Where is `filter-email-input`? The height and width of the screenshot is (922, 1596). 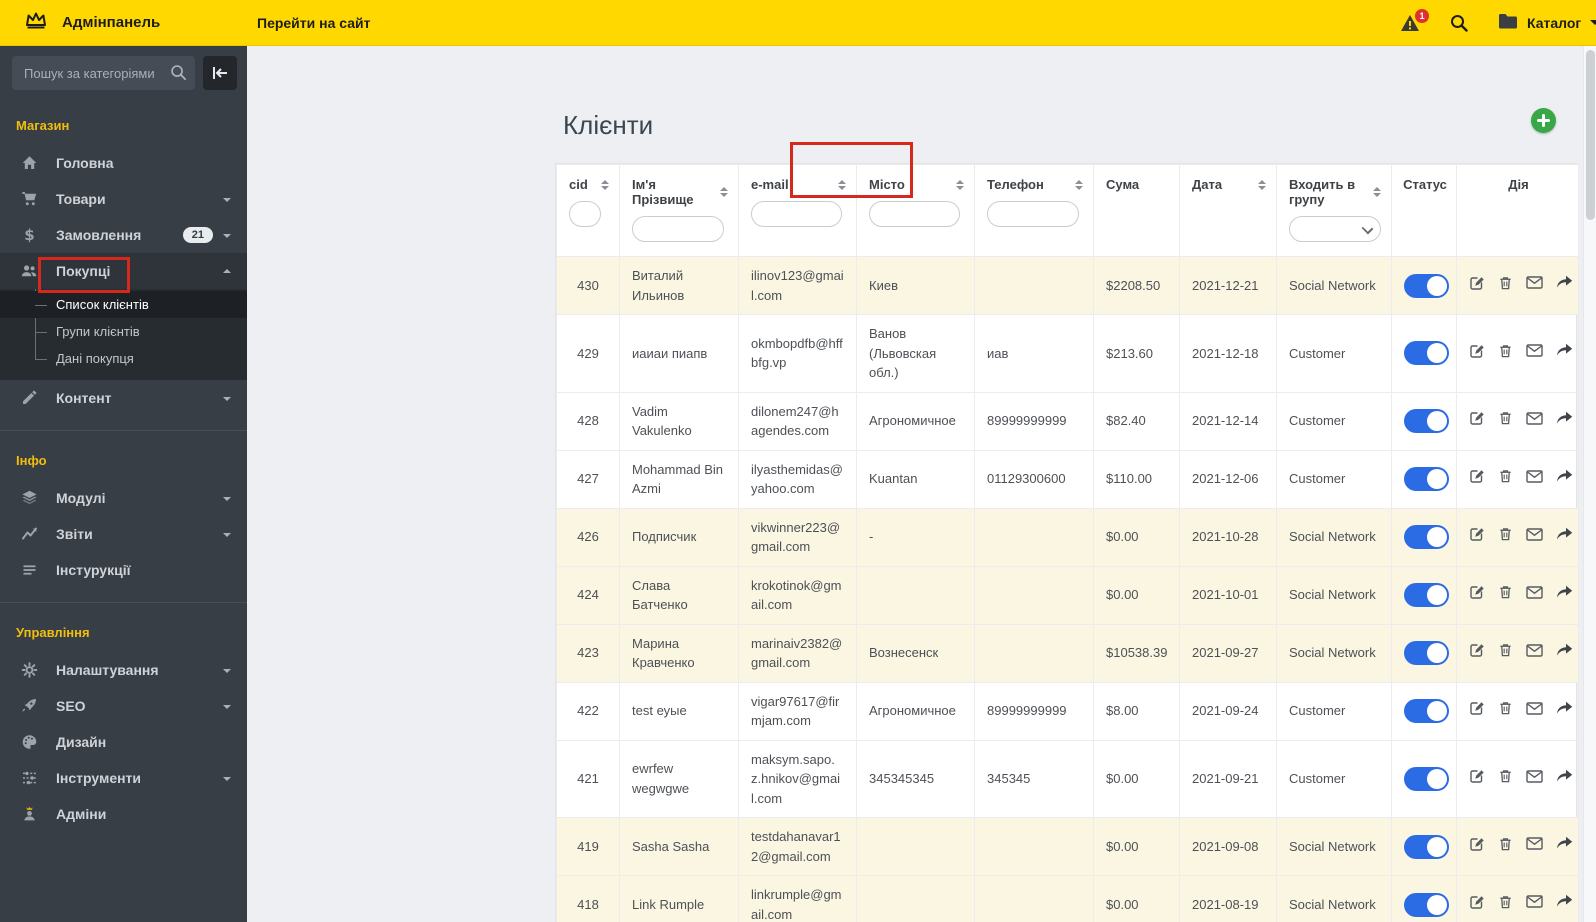
filter-email-input is located at coordinates (797, 214).